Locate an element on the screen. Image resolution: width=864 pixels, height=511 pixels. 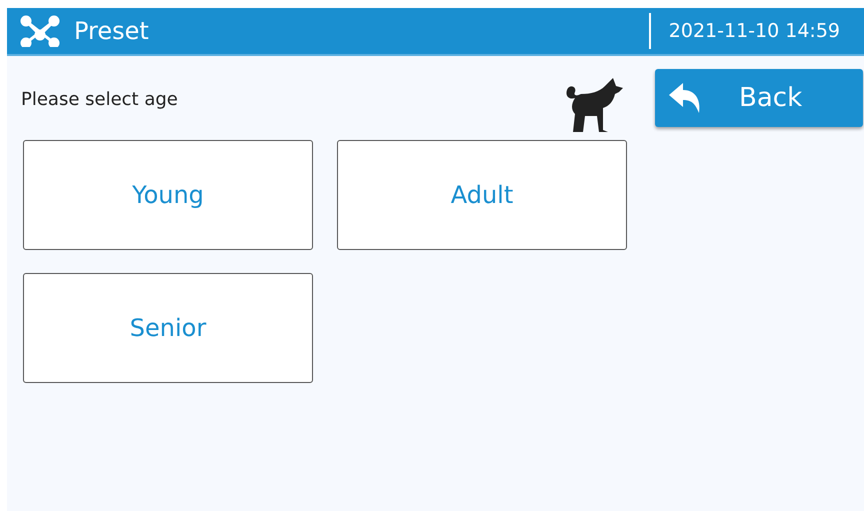
back-button: Back is located at coordinates (759, 98).